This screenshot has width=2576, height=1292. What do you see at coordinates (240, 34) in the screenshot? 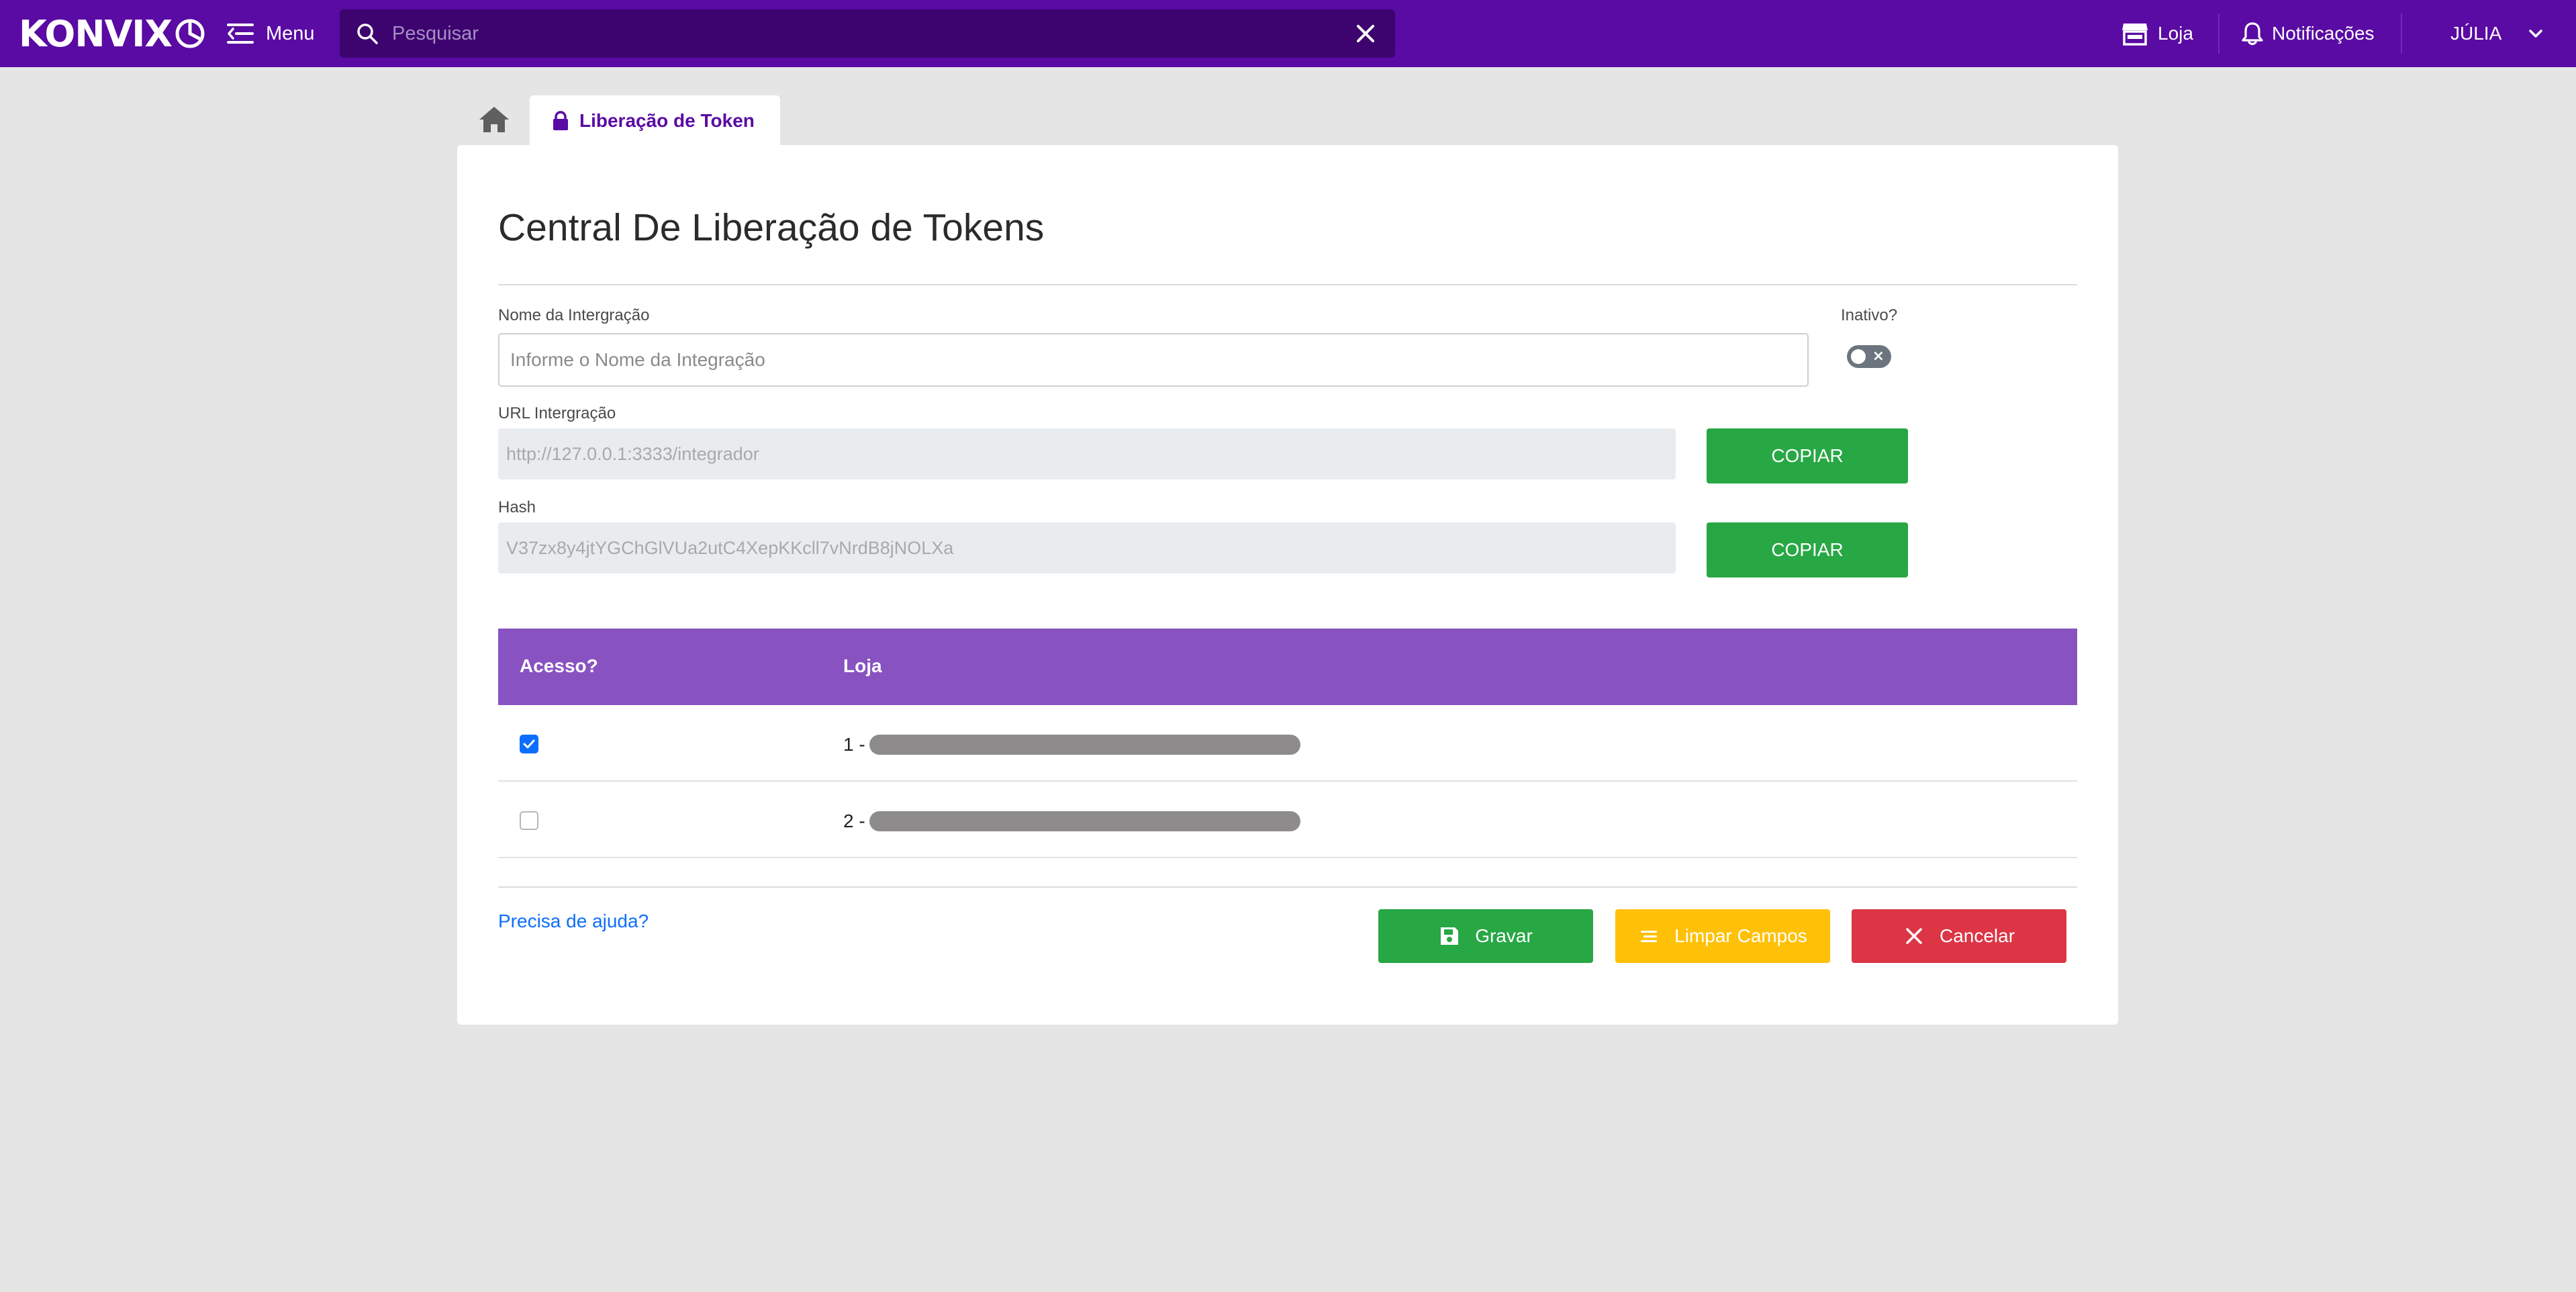
I see `menu-icon` at bounding box center [240, 34].